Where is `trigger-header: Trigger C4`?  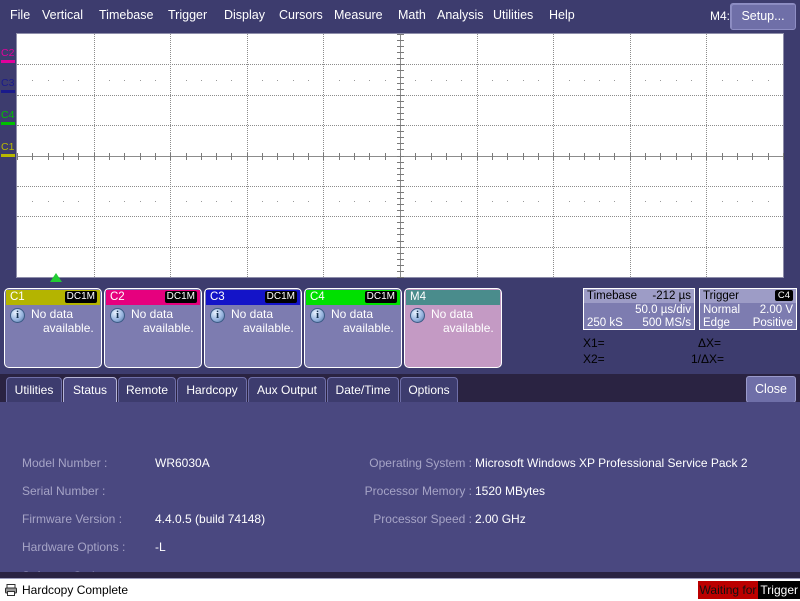 trigger-header: Trigger C4 is located at coordinates (748, 296).